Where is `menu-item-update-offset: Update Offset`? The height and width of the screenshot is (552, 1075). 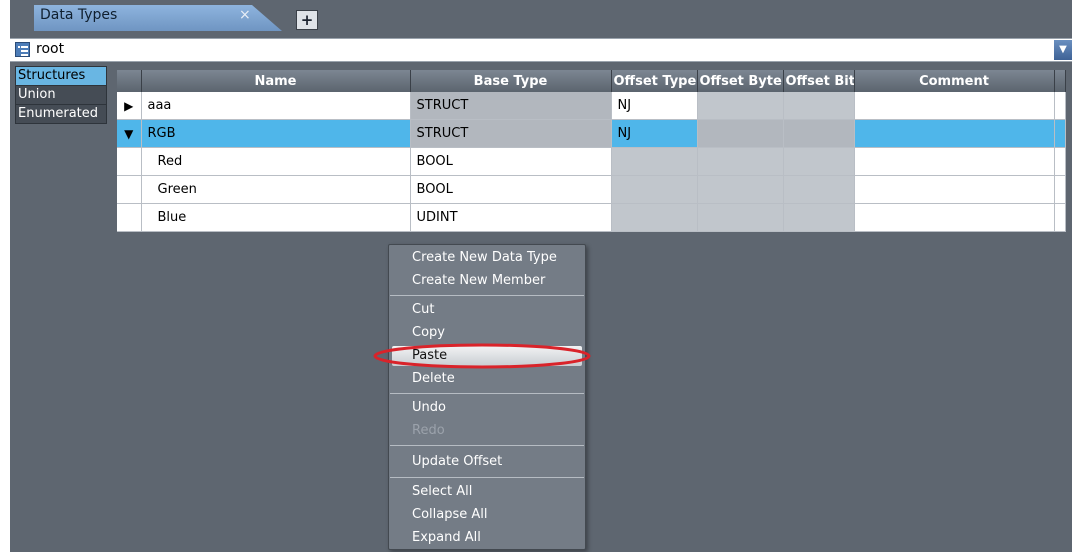 menu-item-update-offset: Update Offset is located at coordinates (457, 461).